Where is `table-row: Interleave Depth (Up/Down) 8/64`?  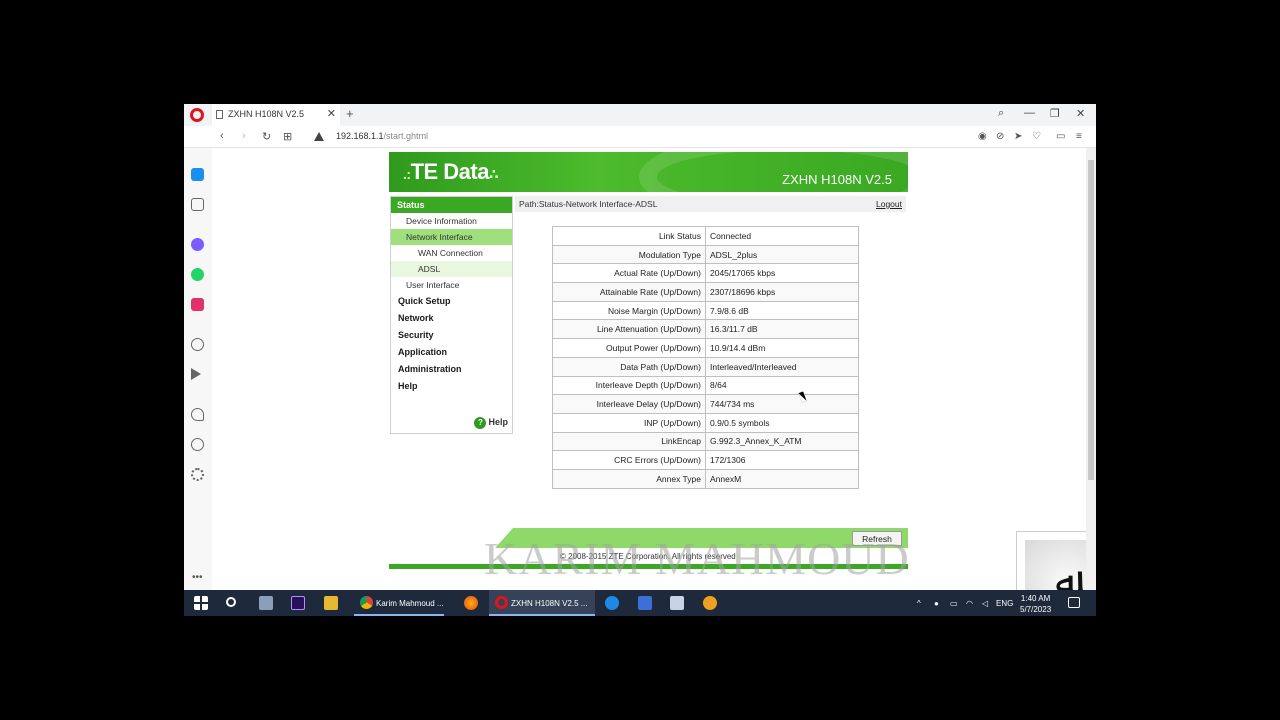
table-row: Interleave Depth (Up/Down) 8/64 is located at coordinates (705, 385).